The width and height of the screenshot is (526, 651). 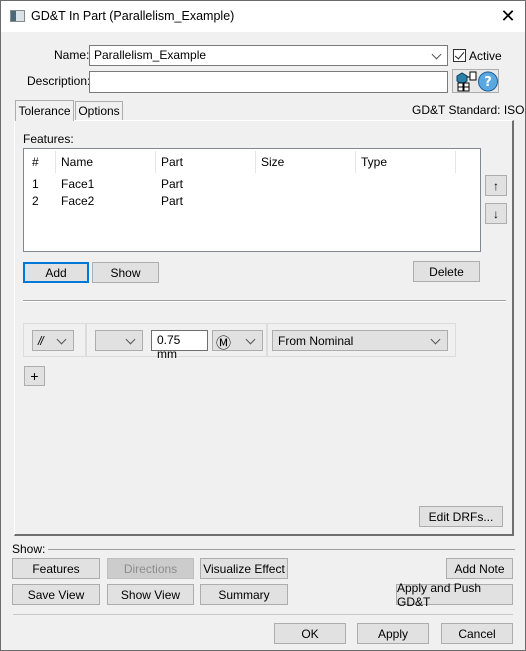 I want to click on row-number: 1, so click(x=35, y=184).